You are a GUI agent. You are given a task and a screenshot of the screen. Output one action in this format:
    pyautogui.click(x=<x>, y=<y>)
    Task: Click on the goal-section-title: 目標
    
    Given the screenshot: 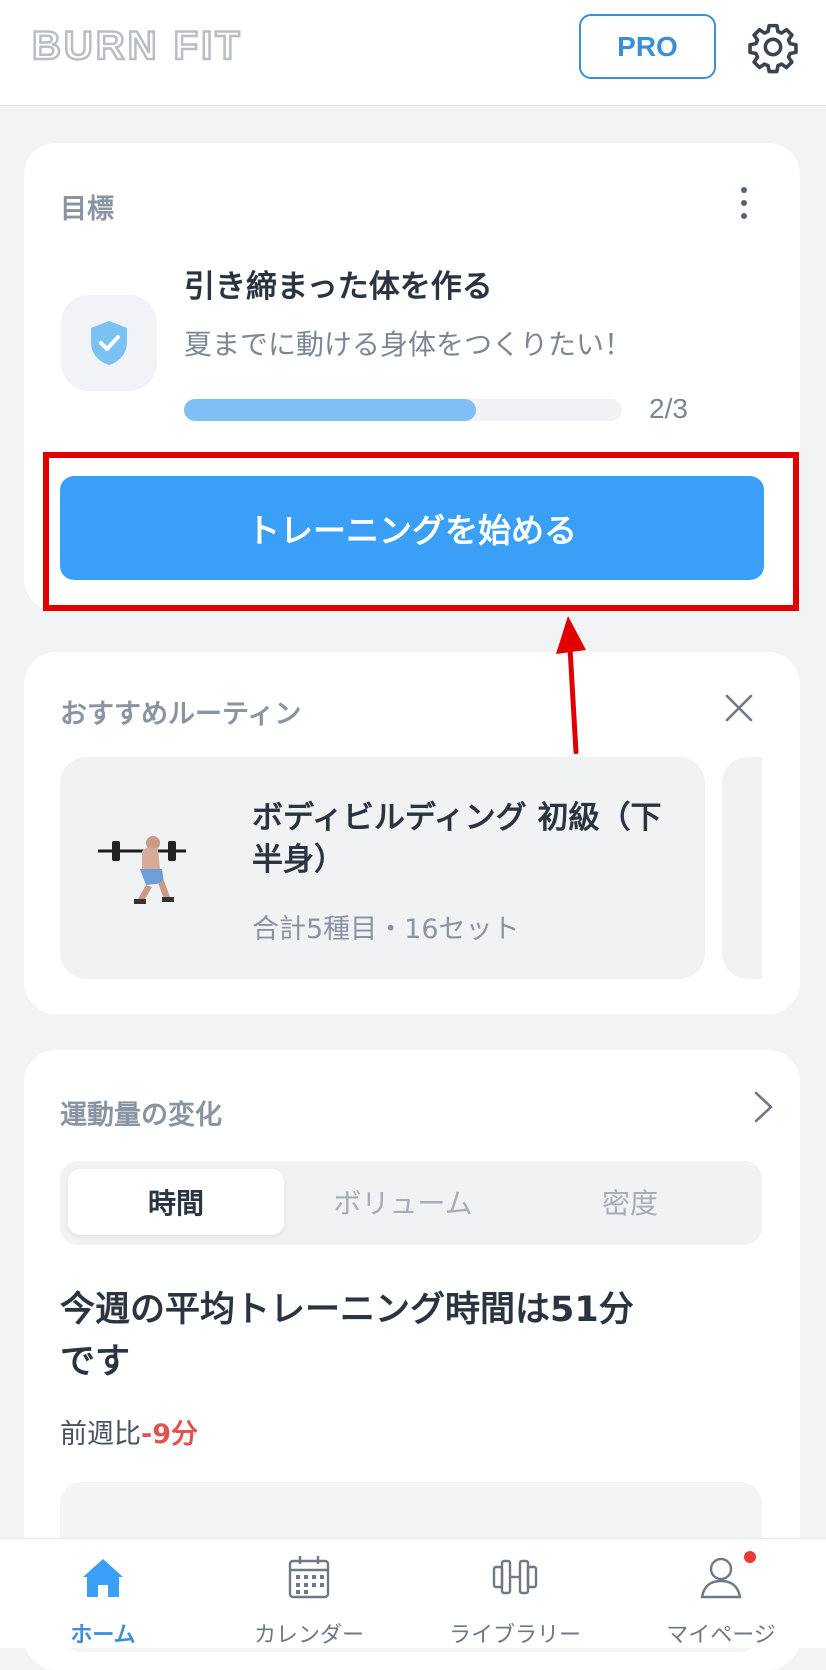 What is the action you would take?
    pyautogui.click(x=87, y=209)
    